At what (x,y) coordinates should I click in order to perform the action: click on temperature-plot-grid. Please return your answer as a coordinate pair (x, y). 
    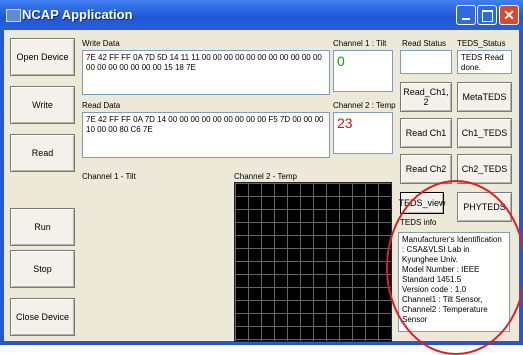
    Looking at the image, I should click on (313, 262).